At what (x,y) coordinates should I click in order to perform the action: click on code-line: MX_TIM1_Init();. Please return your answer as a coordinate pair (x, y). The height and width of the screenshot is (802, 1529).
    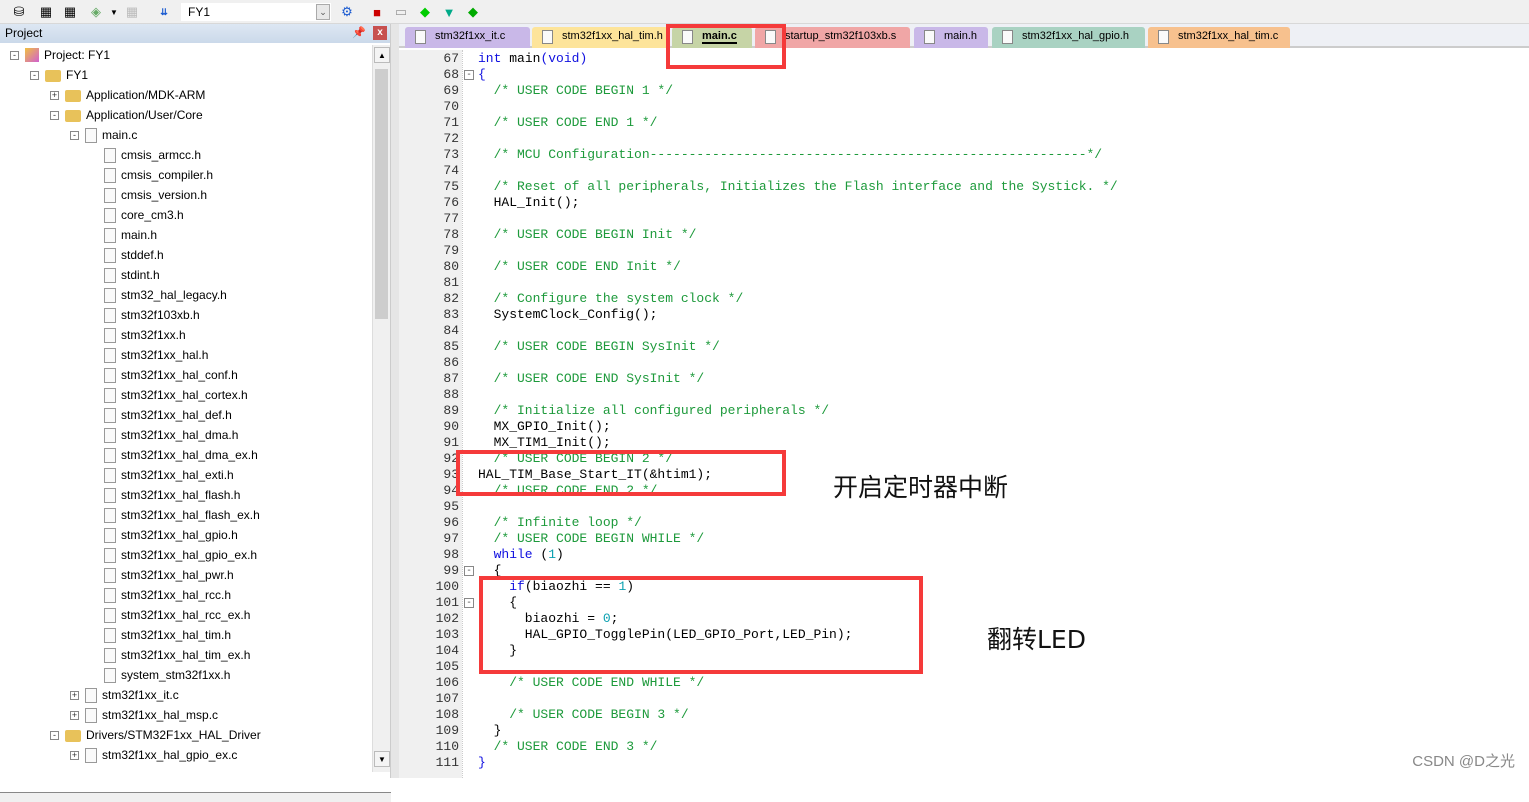
    Looking at the image, I should click on (544, 443).